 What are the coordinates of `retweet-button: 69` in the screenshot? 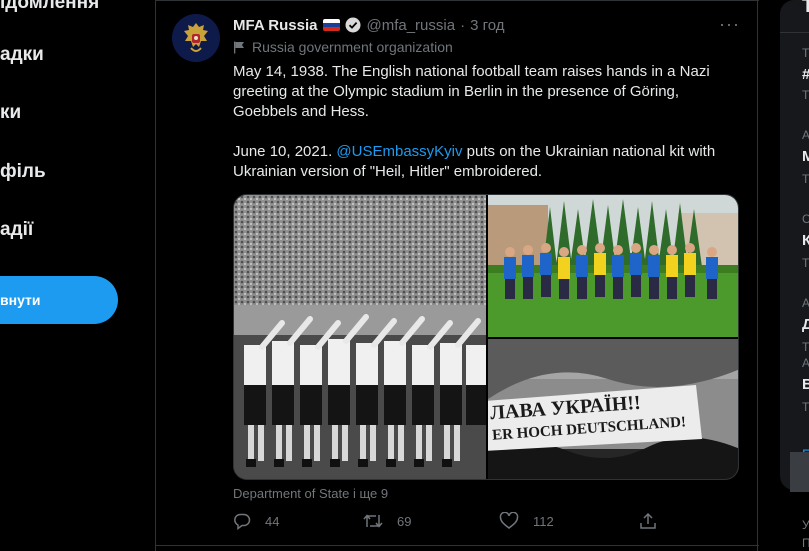 It's located at (387, 521).